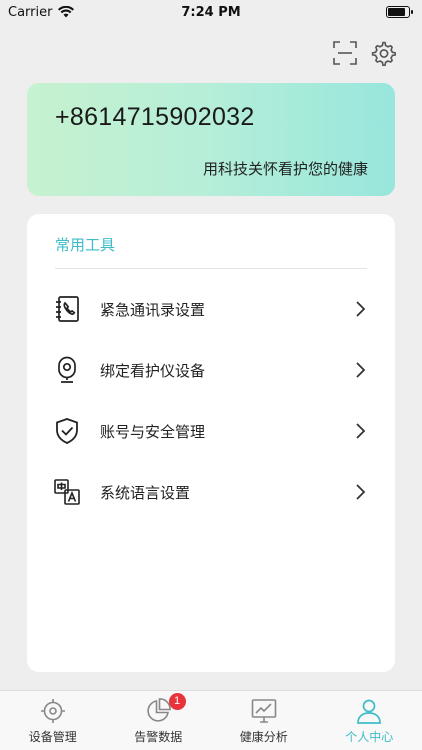  What do you see at coordinates (383, 53) in the screenshot?
I see `gear-icon` at bounding box center [383, 53].